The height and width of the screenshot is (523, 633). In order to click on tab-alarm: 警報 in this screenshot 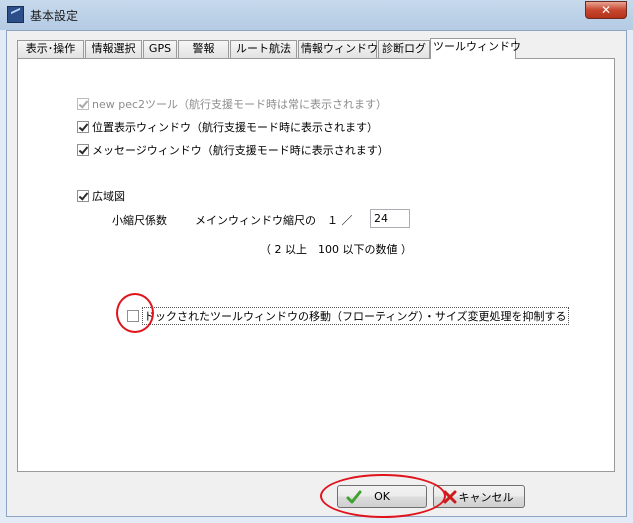, I will do `click(203, 49)`.